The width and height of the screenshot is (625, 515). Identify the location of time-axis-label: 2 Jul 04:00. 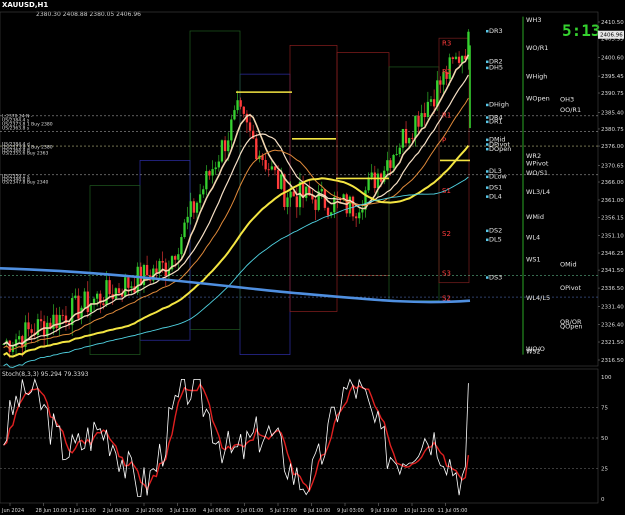
(116, 511).